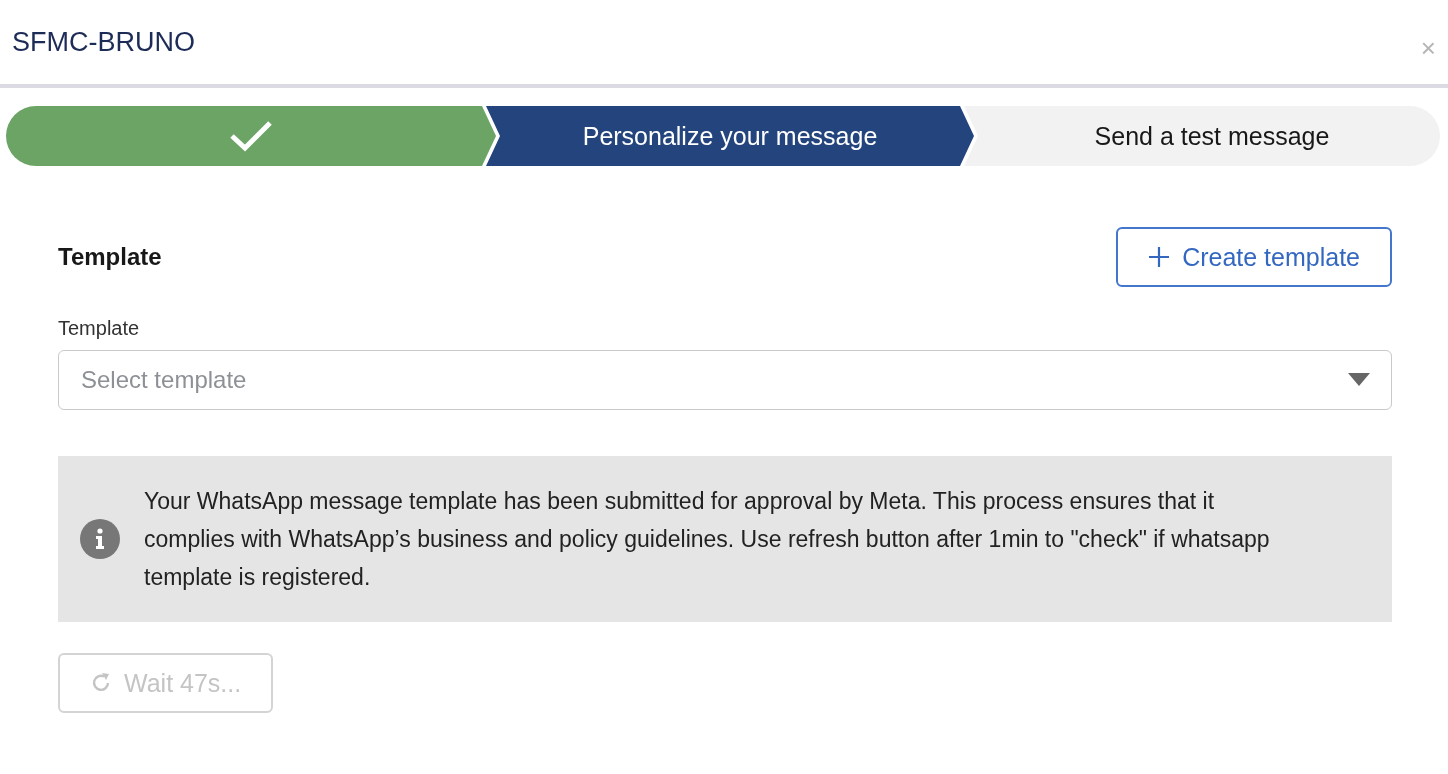 The width and height of the screenshot is (1448, 774). I want to click on progress-step, so click(251, 136).